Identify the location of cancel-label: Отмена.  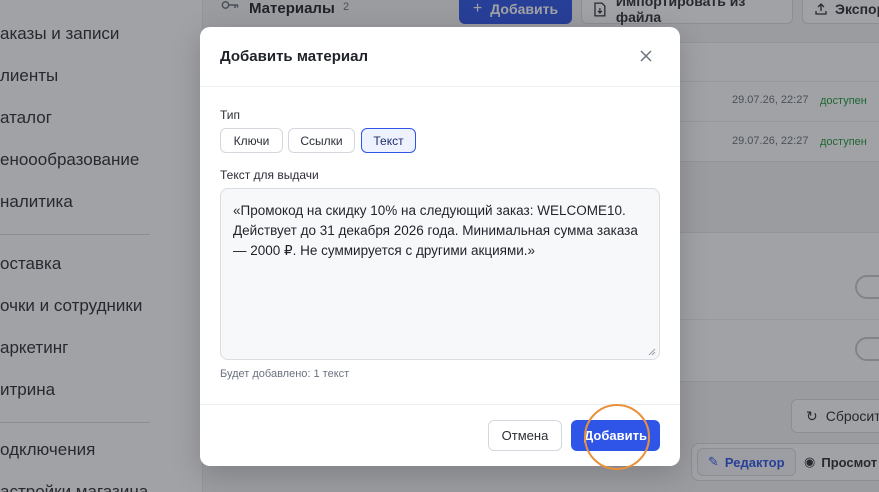
(525, 435).